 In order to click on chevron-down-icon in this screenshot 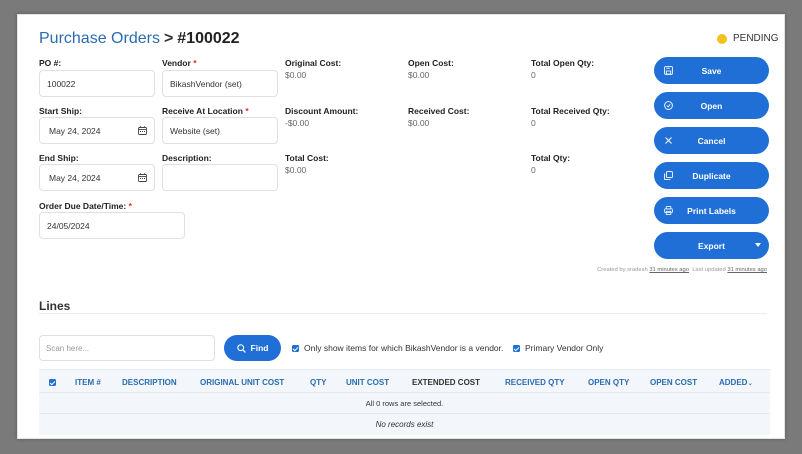, I will do `click(758, 245)`.